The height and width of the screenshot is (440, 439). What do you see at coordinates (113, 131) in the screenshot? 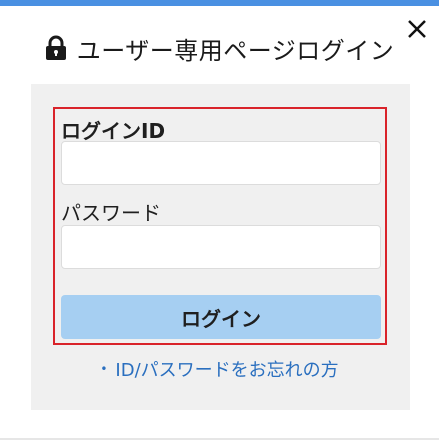
I see `login-id-label: ログインID` at bounding box center [113, 131].